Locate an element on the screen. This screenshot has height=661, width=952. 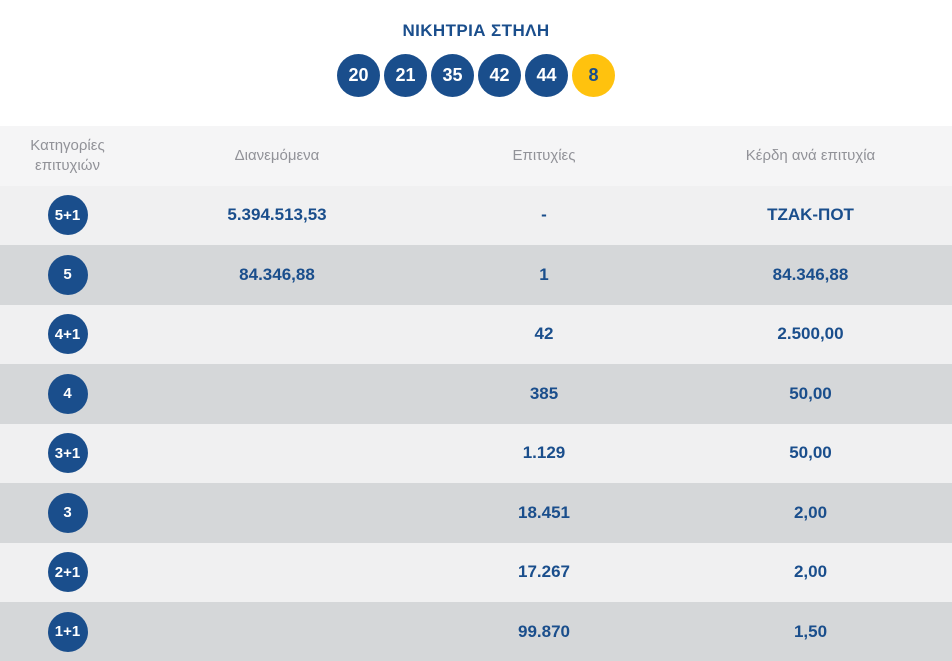
winners-cell: 99.870 is located at coordinates (544, 631).